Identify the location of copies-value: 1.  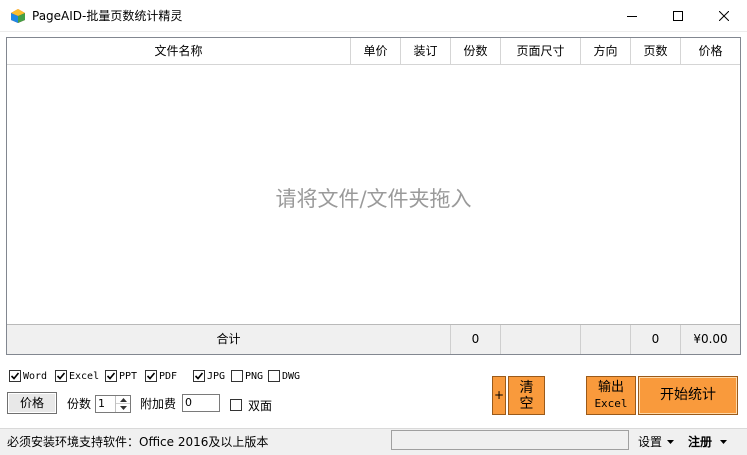
(101, 404).